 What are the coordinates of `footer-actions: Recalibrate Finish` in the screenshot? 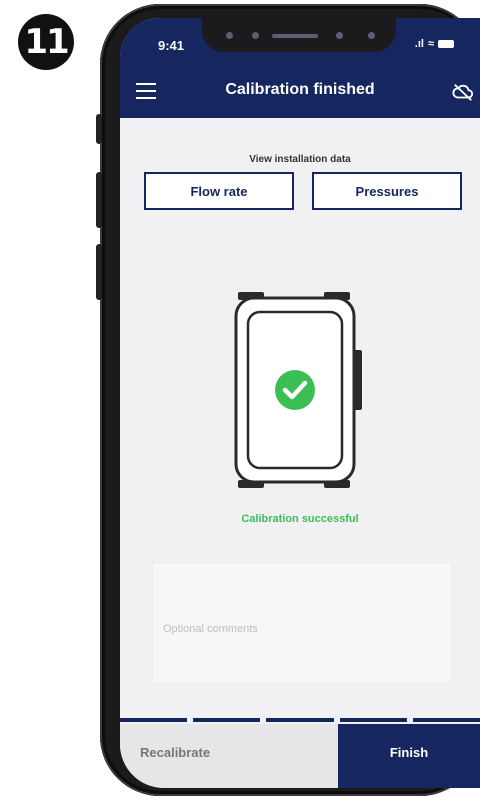 It's located at (300, 756).